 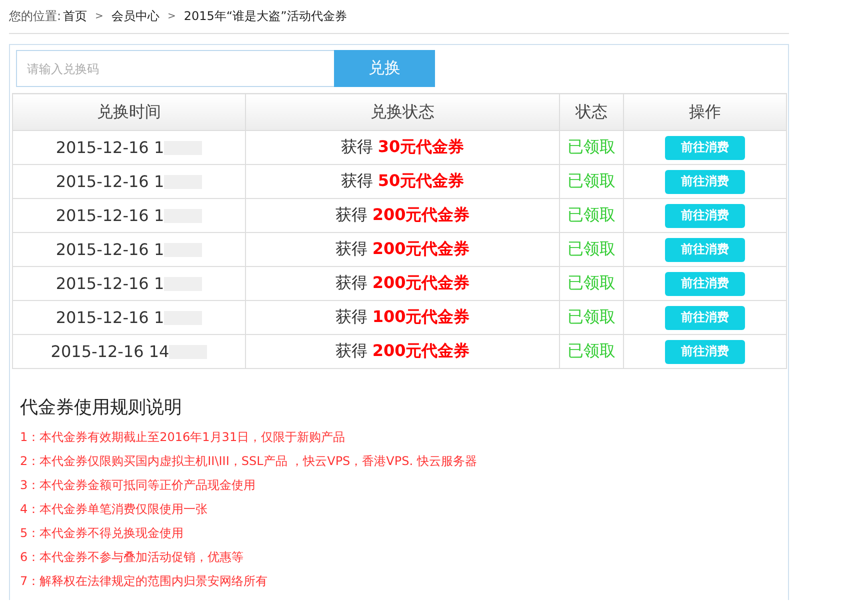 I want to click on table-cell: 2015-12-16 14, so click(x=110, y=351).